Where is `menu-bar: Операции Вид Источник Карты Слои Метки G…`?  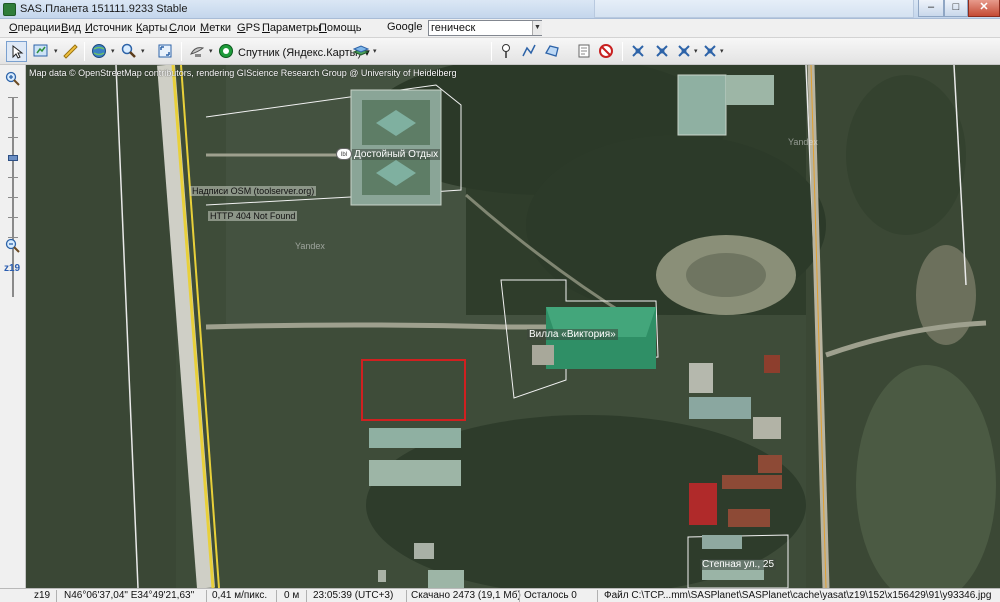
menu-bar: Операции Вид Источник Карты Слои Метки G… is located at coordinates (500, 33).